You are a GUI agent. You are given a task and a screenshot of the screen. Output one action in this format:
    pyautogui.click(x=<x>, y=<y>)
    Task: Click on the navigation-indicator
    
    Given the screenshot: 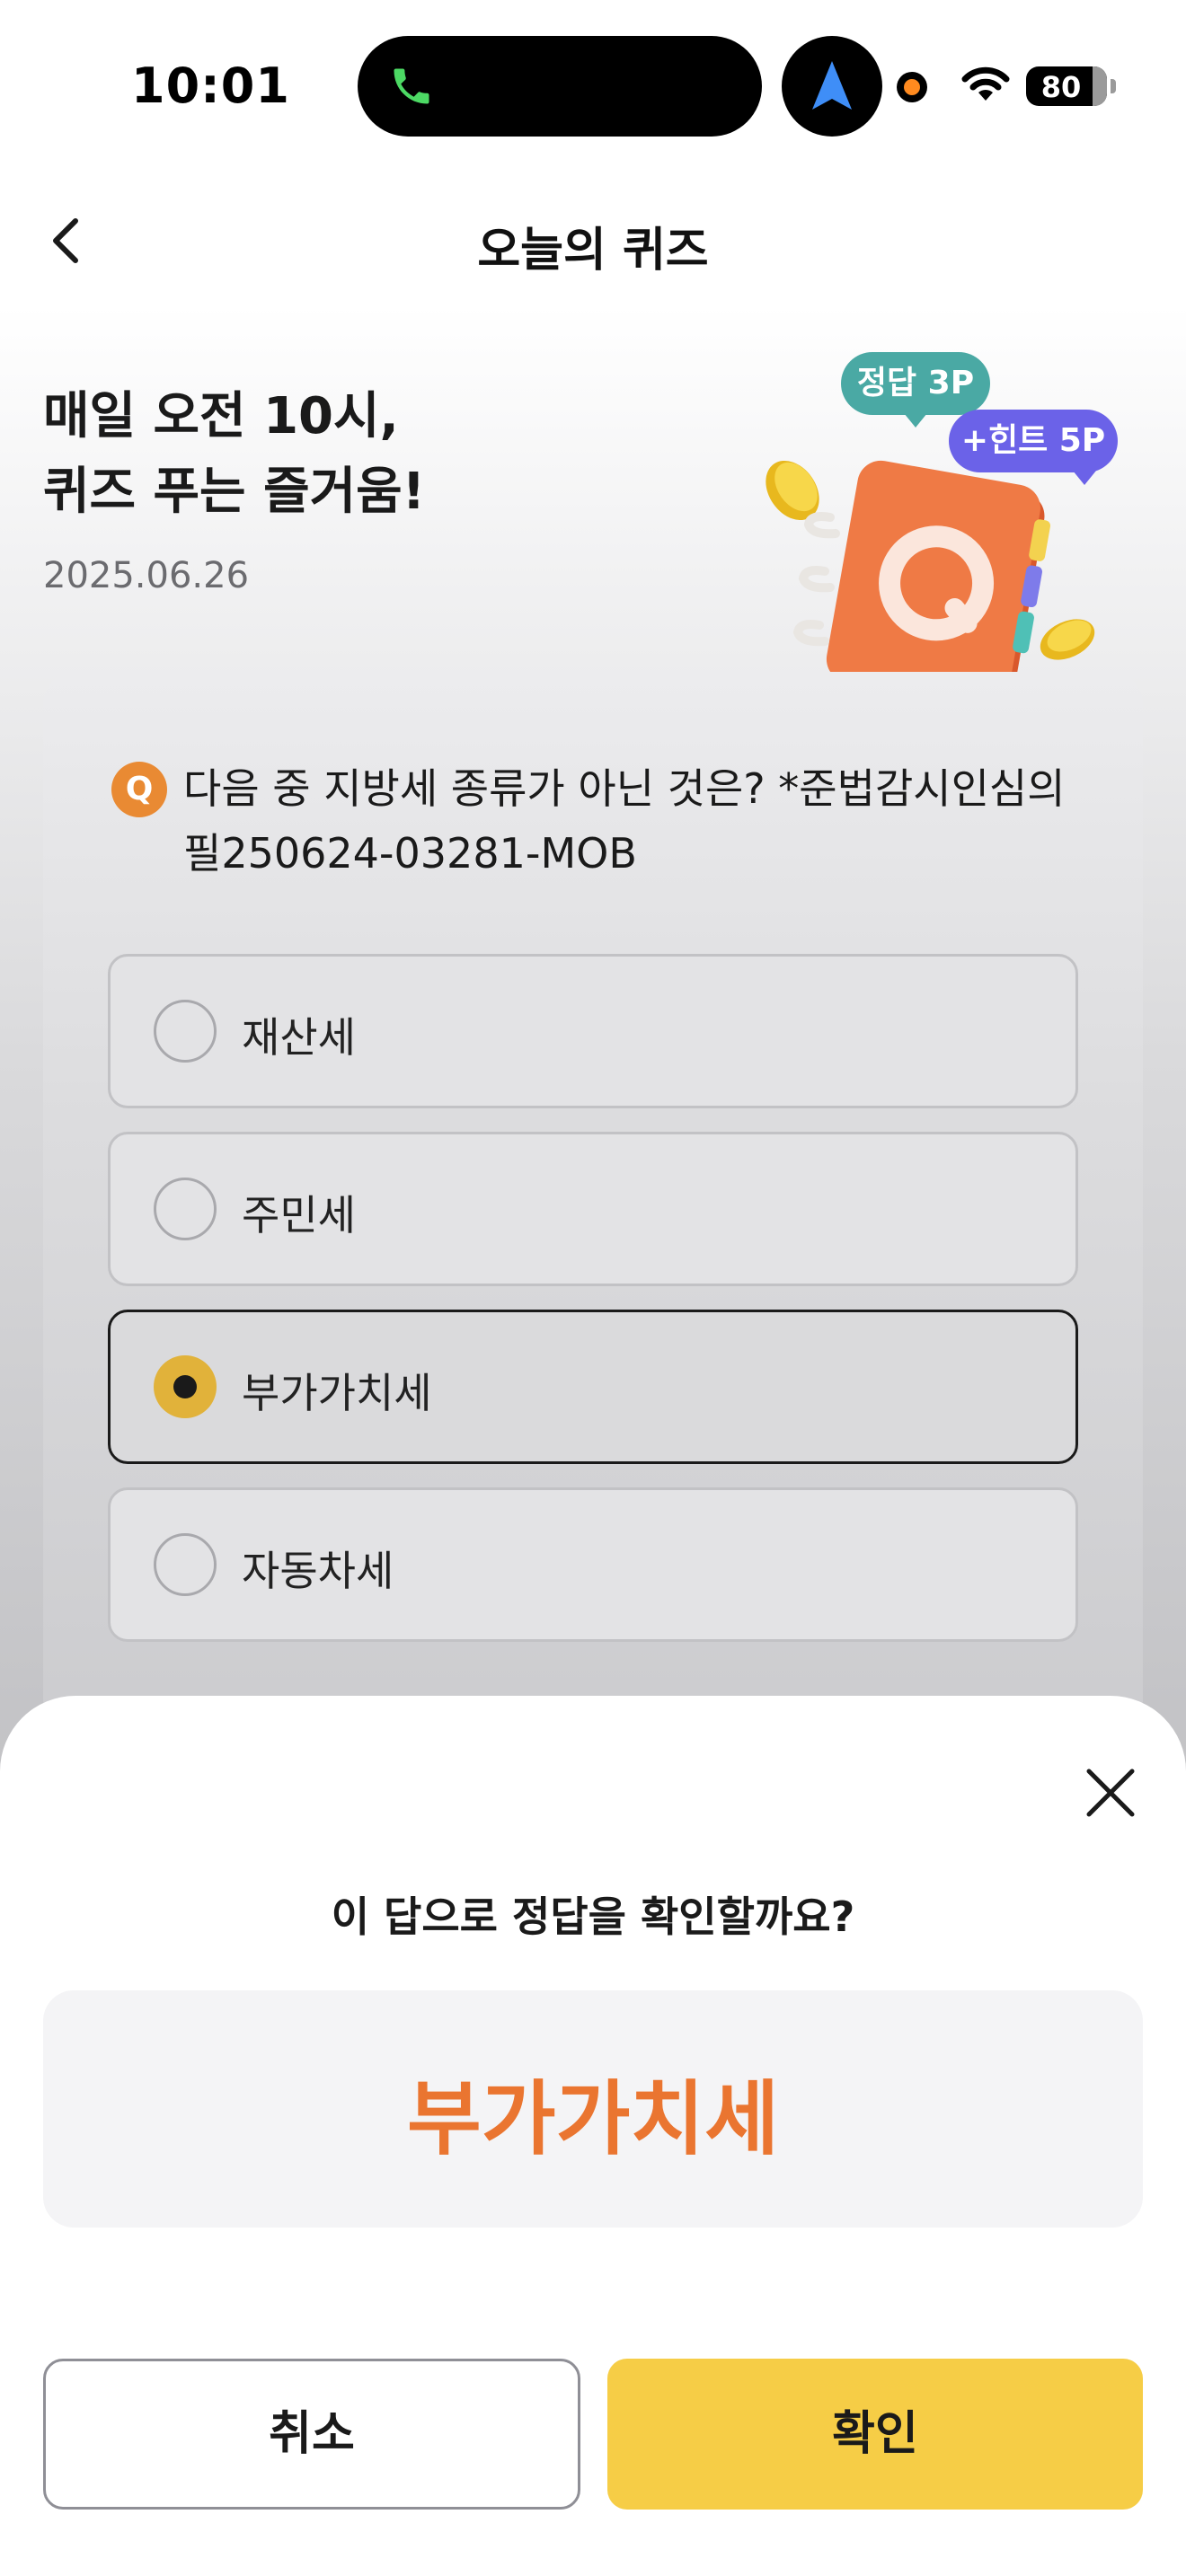 What is the action you would take?
    pyautogui.click(x=832, y=86)
    